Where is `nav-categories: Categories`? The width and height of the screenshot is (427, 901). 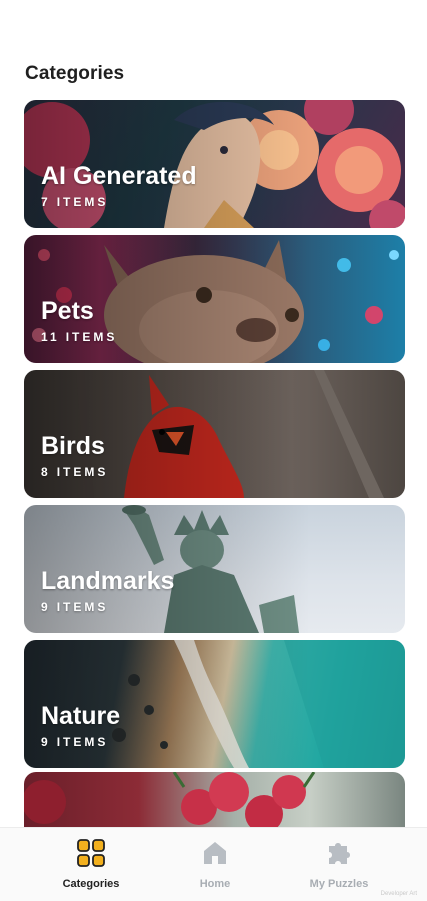
nav-categories: Categories is located at coordinates (91, 865).